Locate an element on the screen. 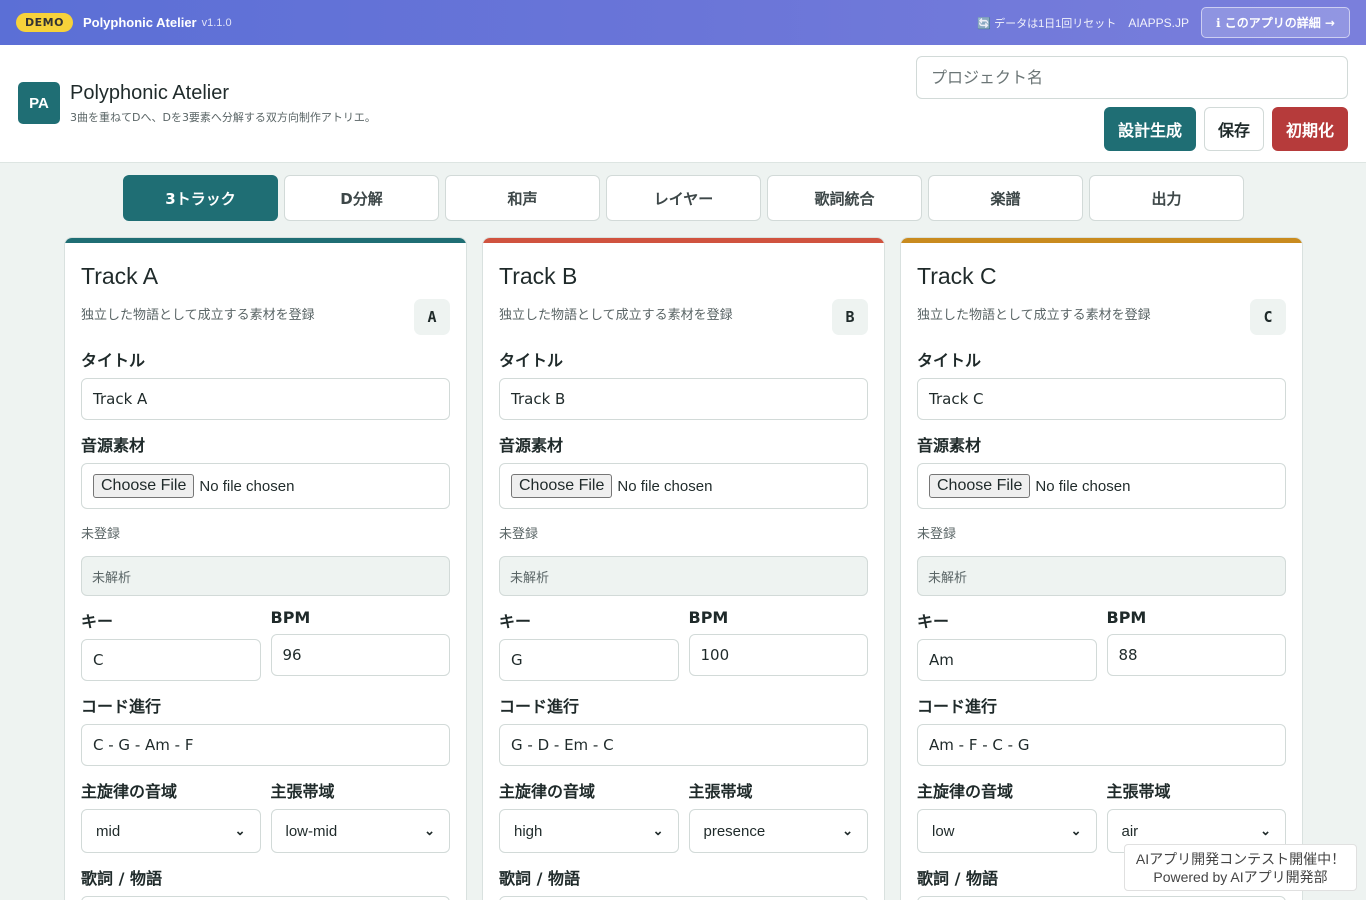  tab-output: 出力 is located at coordinates (1166, 198).